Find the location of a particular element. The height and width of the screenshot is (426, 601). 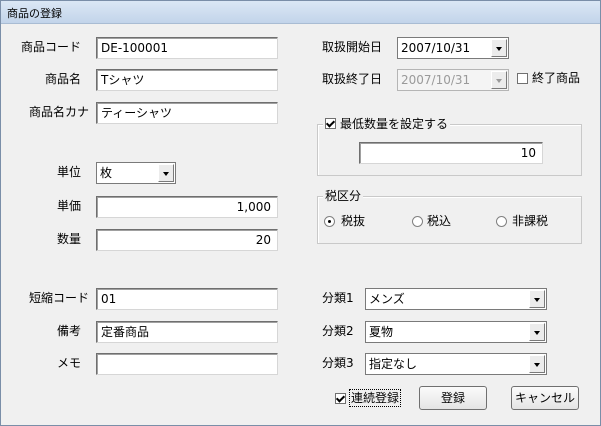

min-qty-caption: 最低数量を設定する is located at coordinates (387, 124).